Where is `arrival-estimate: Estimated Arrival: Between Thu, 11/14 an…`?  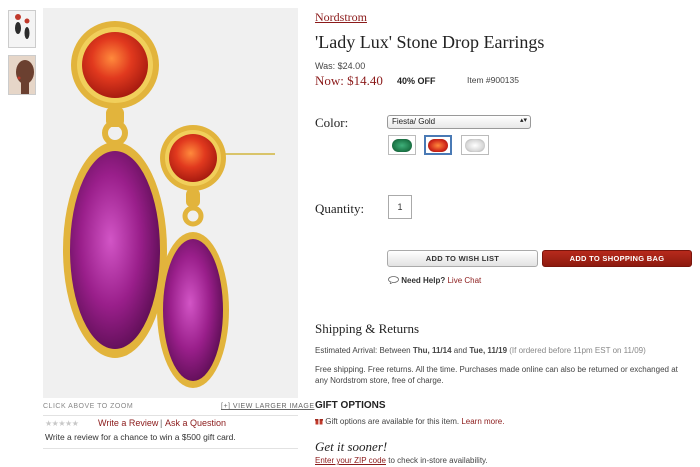
arrival-estimate: Estimated Arrival: Between Thu, 11/14 an… is located at coordinates (505, 350).